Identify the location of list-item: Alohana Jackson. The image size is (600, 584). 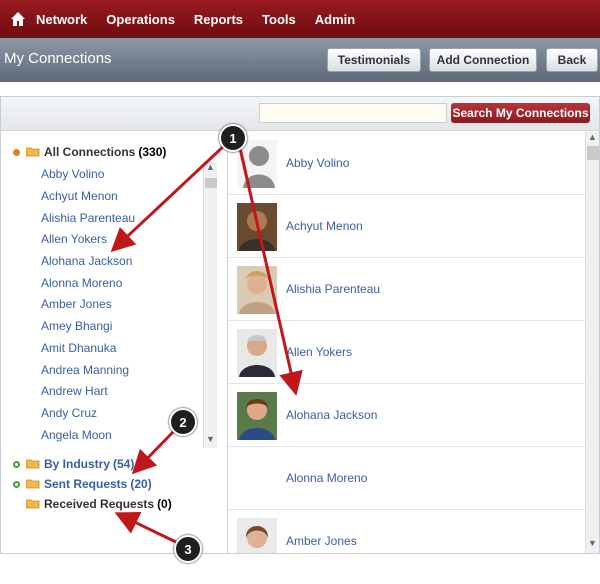
(86, 261).